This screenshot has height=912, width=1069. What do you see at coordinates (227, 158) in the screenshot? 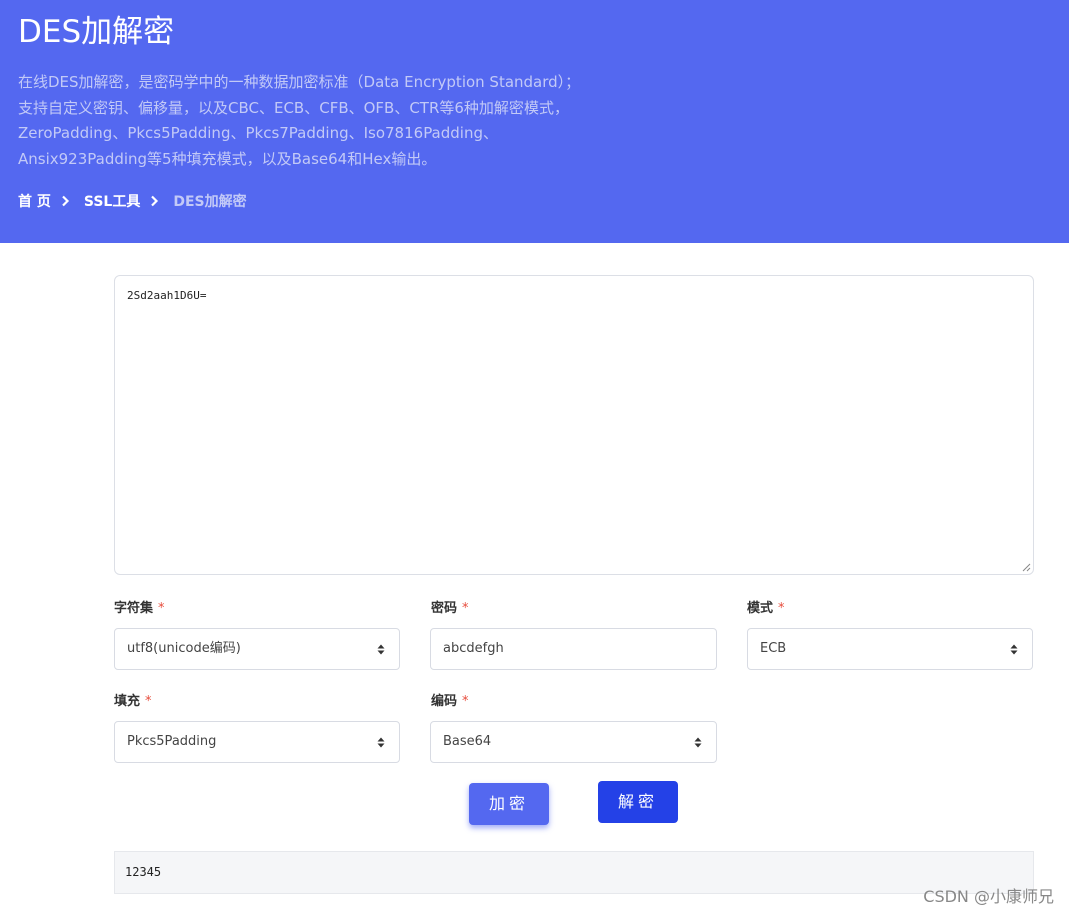
I see `description-line: Ansix923Padding等5种填充模式，以及Base64和Hex输出。` at bounding box center [227, 158].